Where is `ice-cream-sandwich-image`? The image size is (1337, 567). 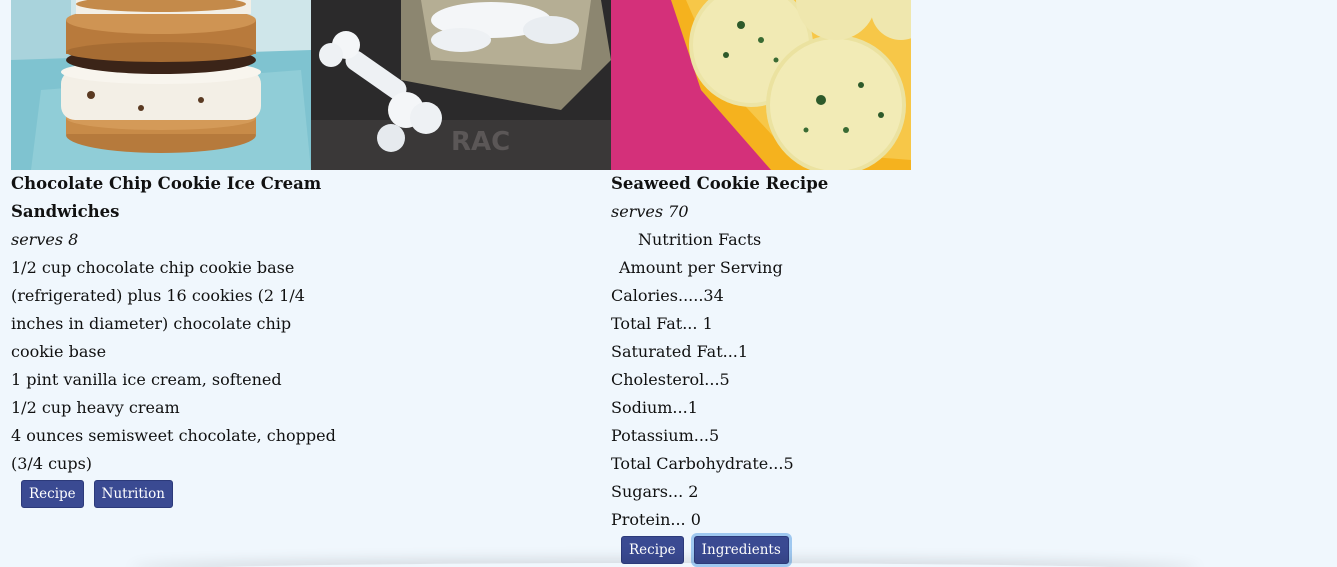
ice-cream-sandwich-image is located at coordinates (161, 85).